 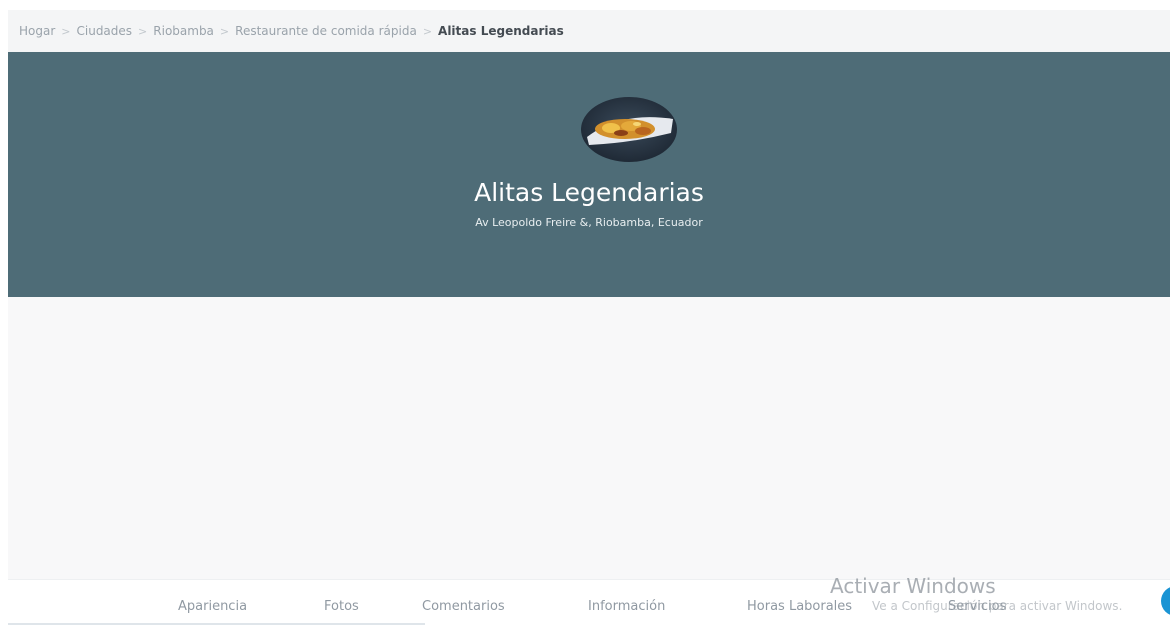 I want to click on tab-fotos: Fotos, so click(x=341, y=606).